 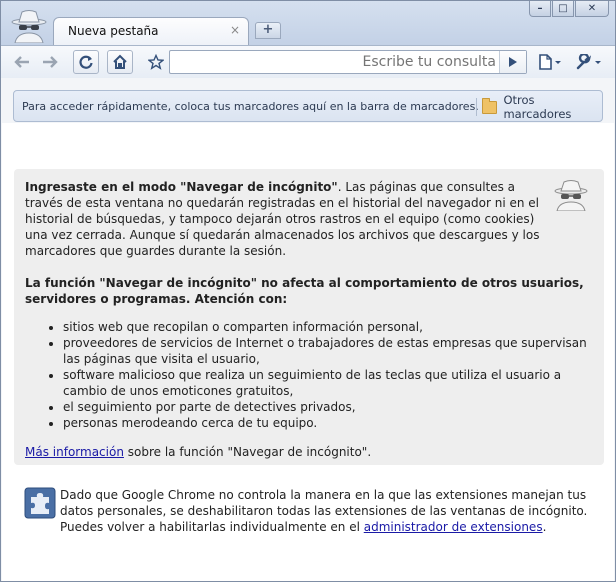 I want to click on wrench-icon, so click(x=588, y=62).